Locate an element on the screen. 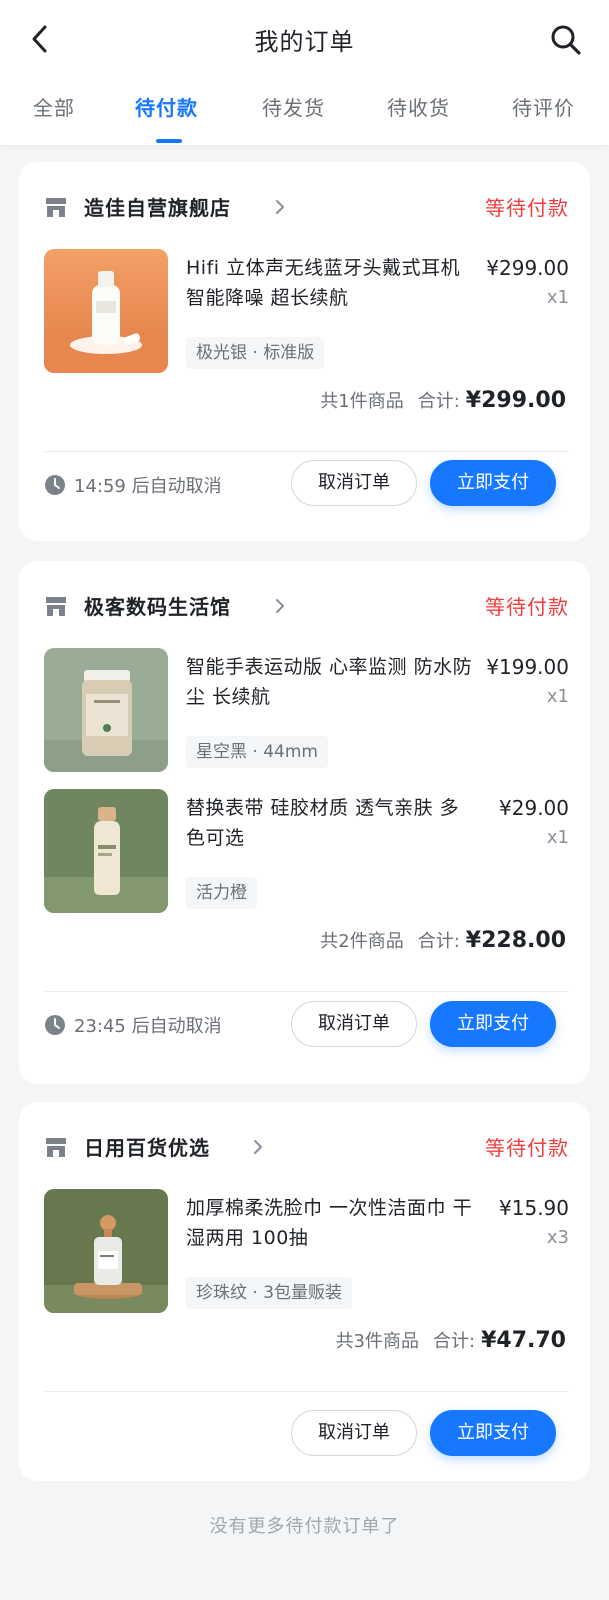 The width and height of the screenshot is (609, 1600). order-summary: 共2件商品 合计: ¥228.00 is located at coordinates (443, 940).